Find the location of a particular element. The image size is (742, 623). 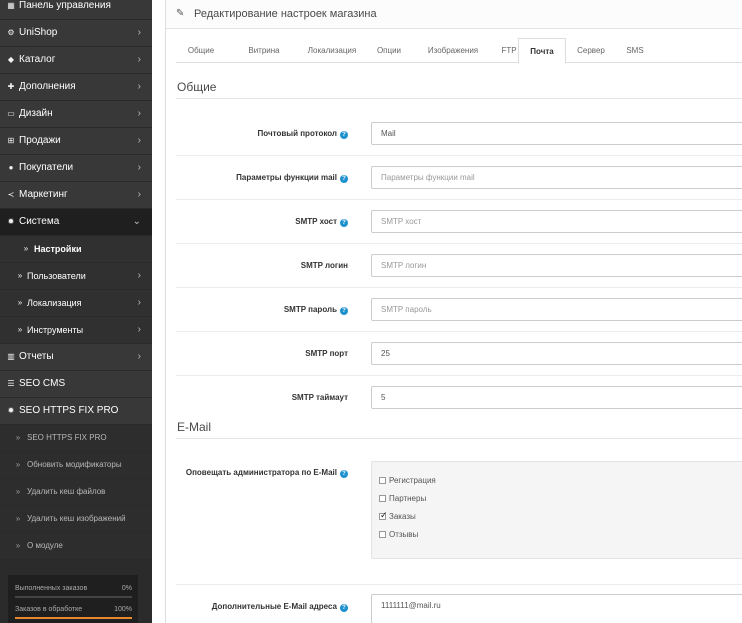

checkbox-label: Заказы is located at coordinates (402, 516).